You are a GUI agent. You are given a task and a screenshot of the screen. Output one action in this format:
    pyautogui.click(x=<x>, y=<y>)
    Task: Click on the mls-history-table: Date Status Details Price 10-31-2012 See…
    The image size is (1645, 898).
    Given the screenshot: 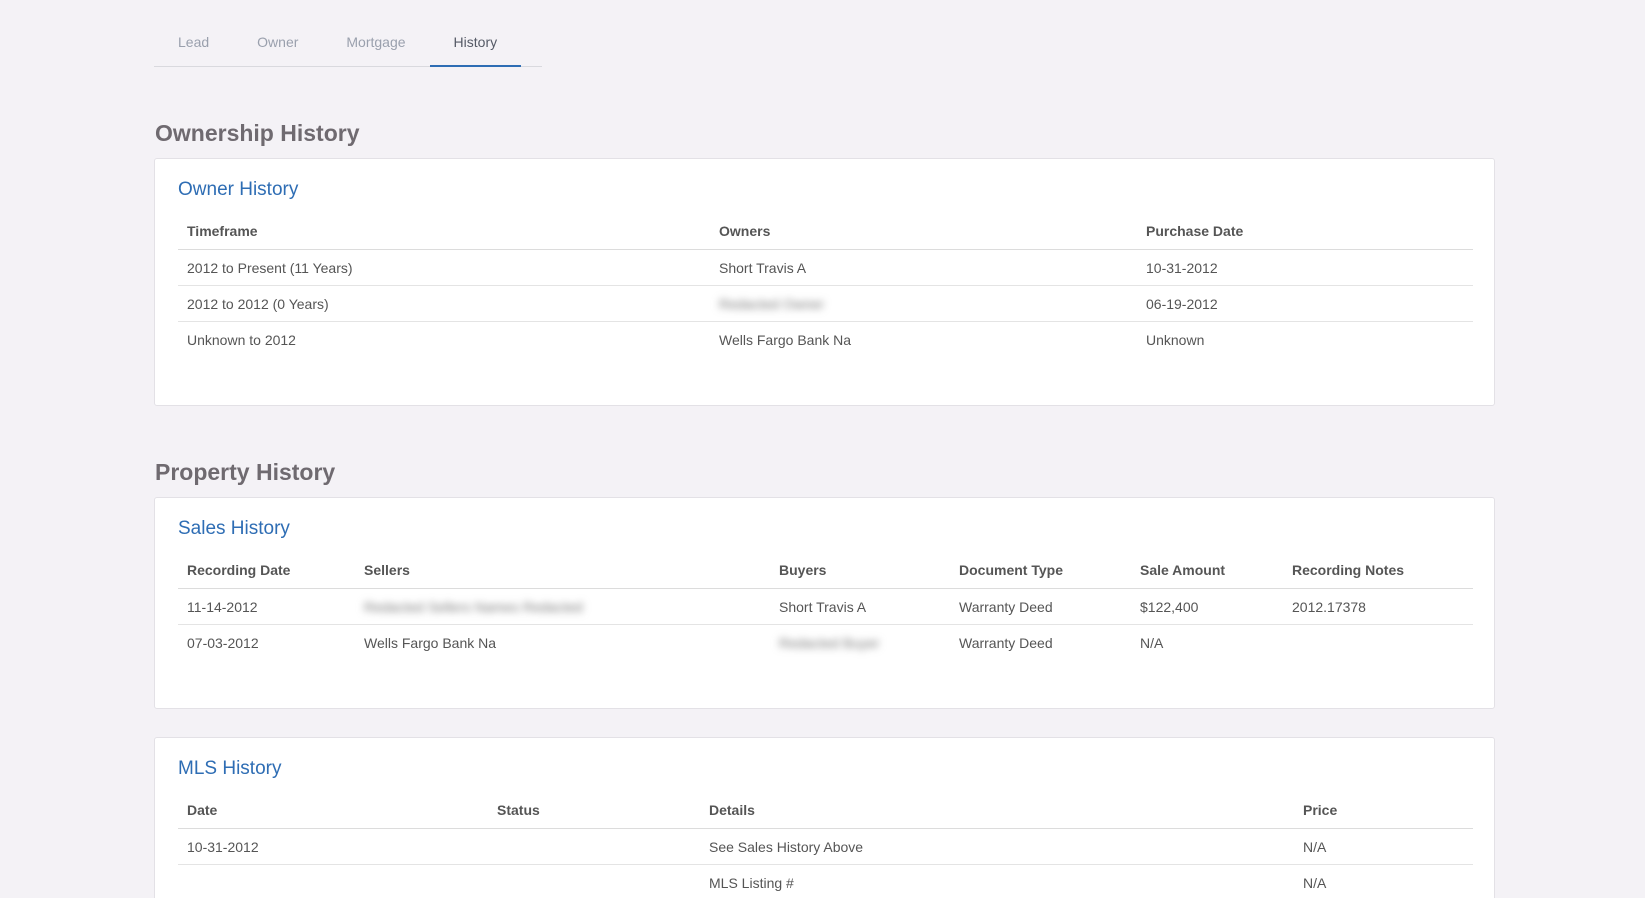 What is the action you would take?
    pyautogui.click(x=825, y=845)
    